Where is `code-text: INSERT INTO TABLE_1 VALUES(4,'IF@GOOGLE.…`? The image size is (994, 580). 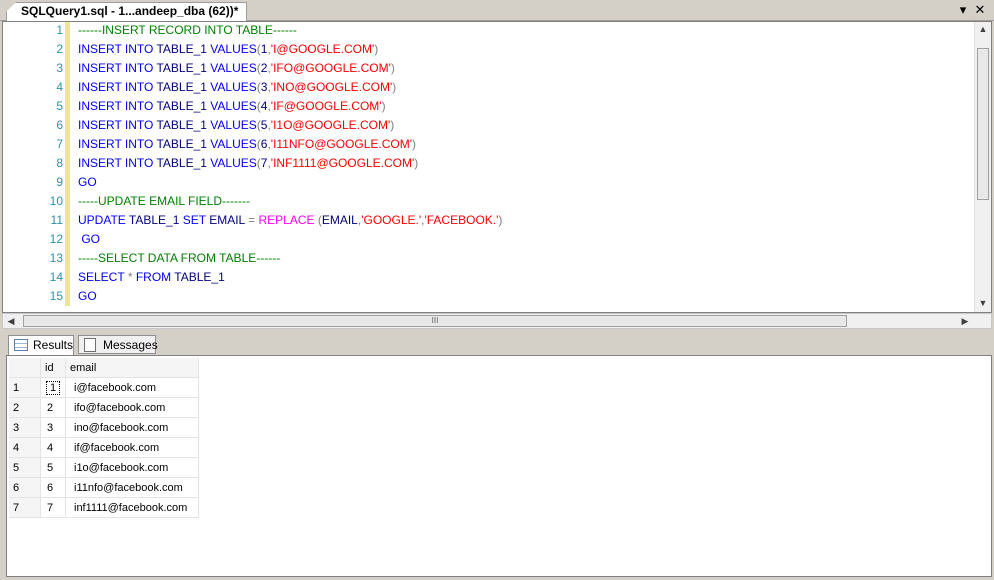
code-text: INSERT INTO TABLE_1 VALUES(4,'IF@GOOGLE.… is located at coordinates (232, 106).